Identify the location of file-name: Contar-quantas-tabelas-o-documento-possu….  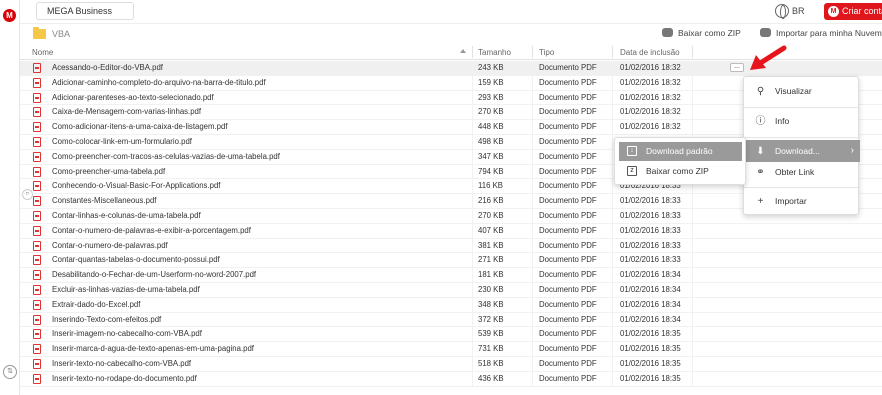
(136, 259).